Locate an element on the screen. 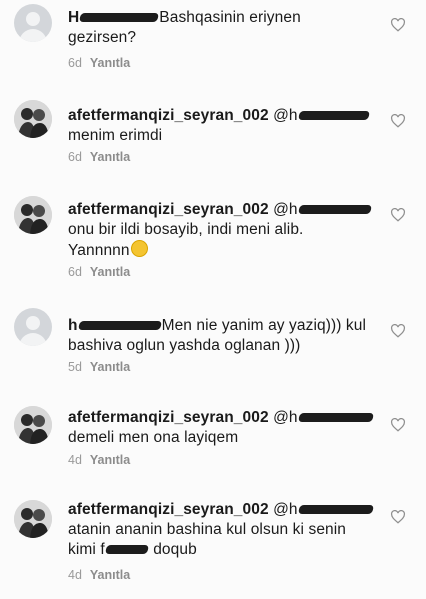 This screenshot has width=426, height=599. comment-item: H Bashqasinin eriynen gezirsen? 6d Yanıtla is located at coordinates (213, 40).